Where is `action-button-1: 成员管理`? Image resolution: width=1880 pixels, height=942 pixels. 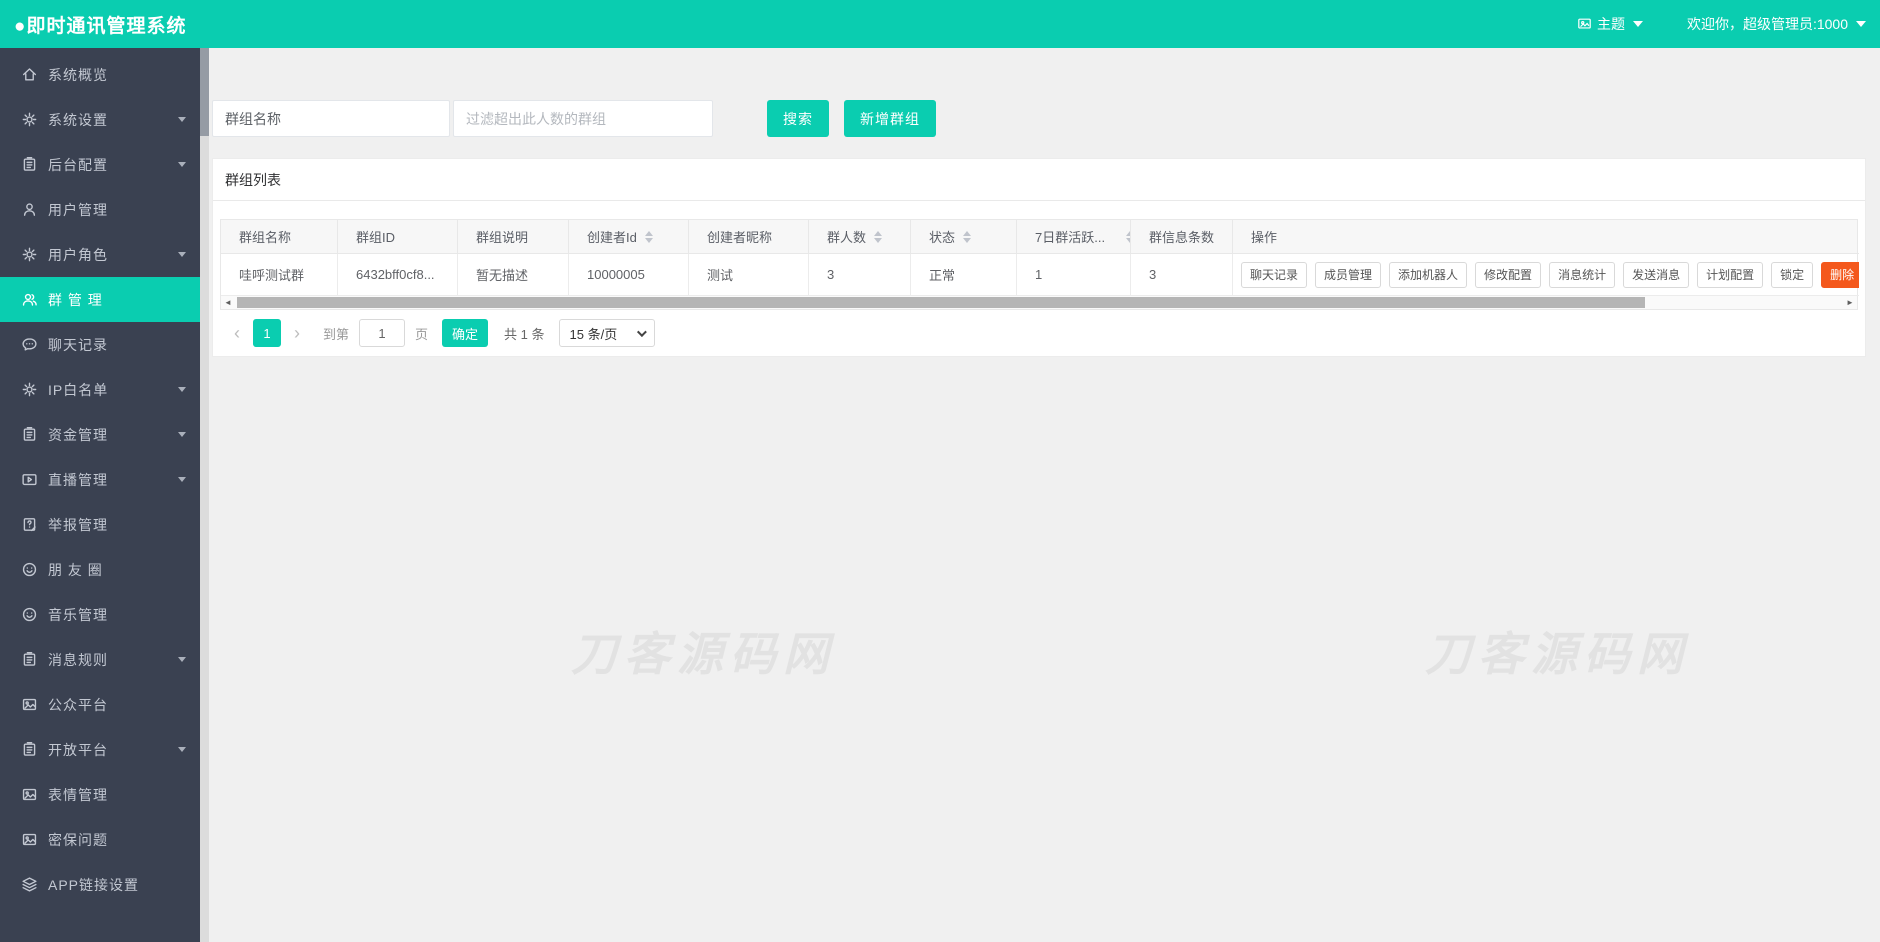 action-button-1: 成员管理 is located at coordinates (1348, 274).